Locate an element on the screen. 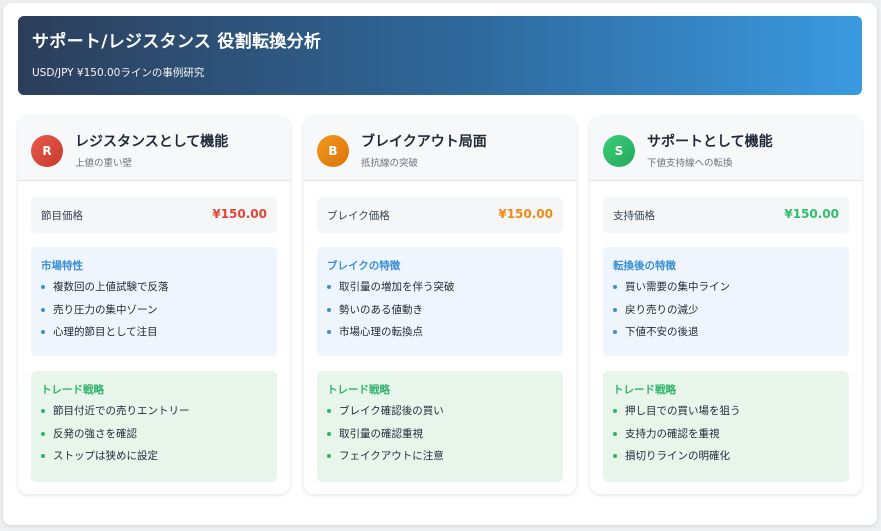  resistance-badge: R is located at coordinates (47, 151).